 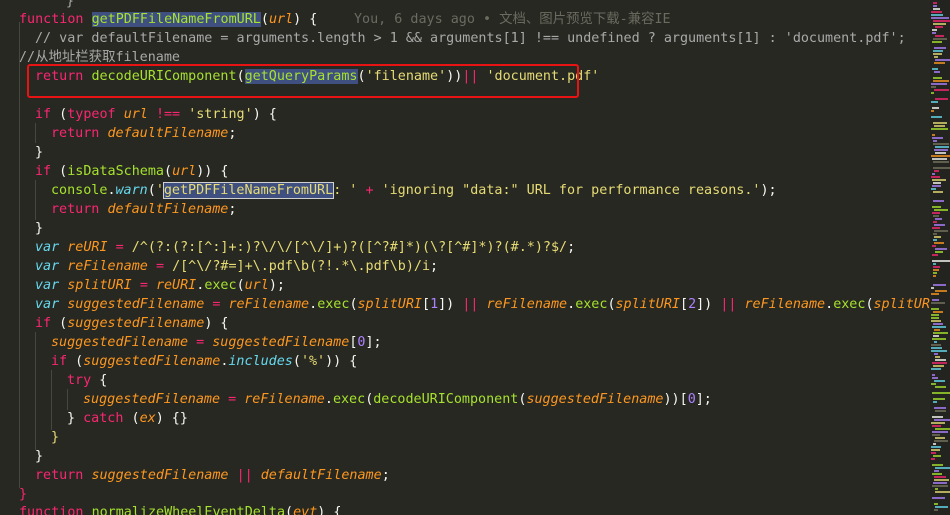 I want to click on function-call: decodeURIComponent, so click(x=446, y=399).